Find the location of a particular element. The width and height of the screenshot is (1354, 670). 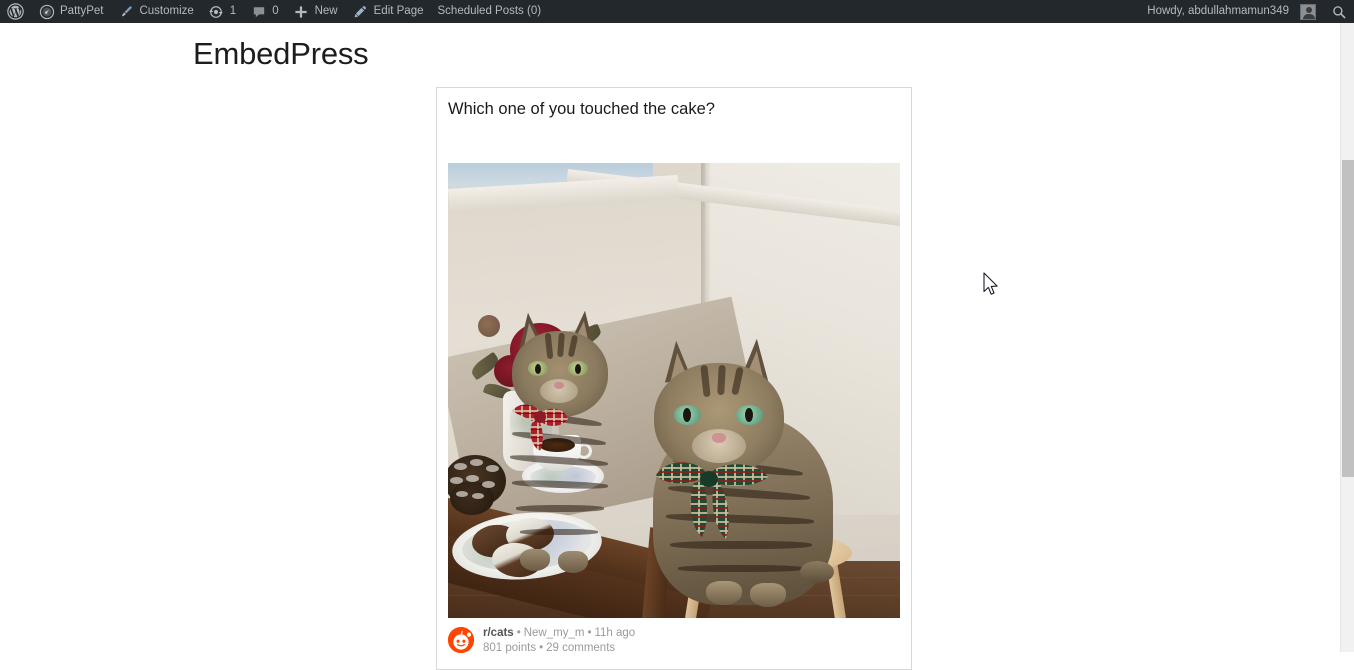

adminbar-item-edit-page: Edit Page is located at coordinates (388, 11).